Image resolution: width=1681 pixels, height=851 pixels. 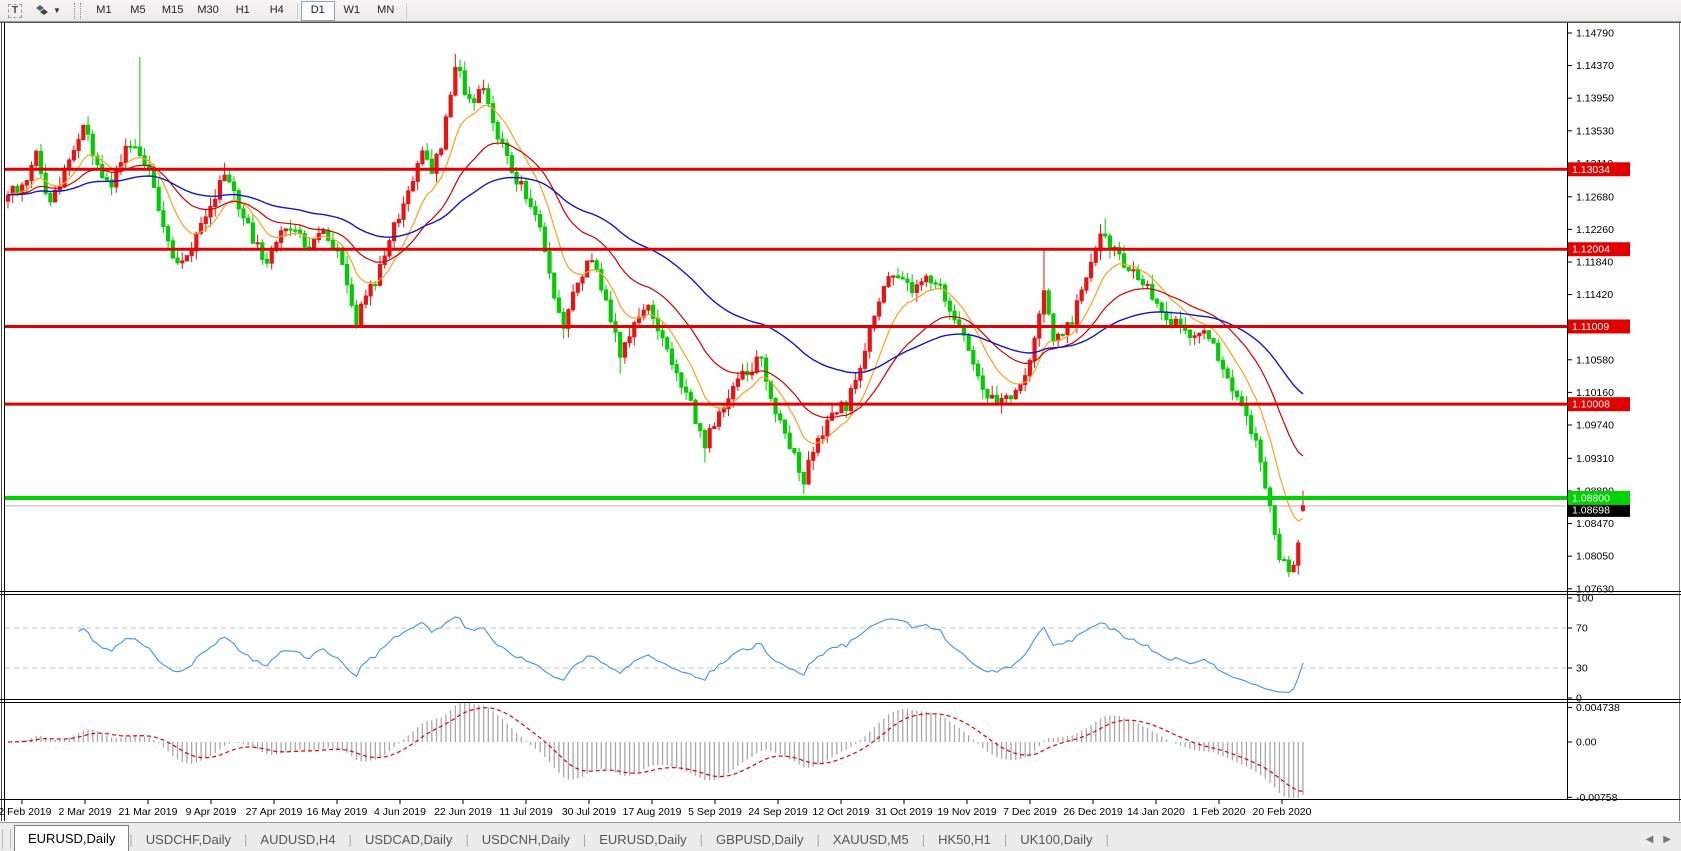 What do you see at coordinates (188, 840) in the screenshot?
I see `tab-usdchf-daily: USDCHF,Daily` at bounding box center [188, 840].